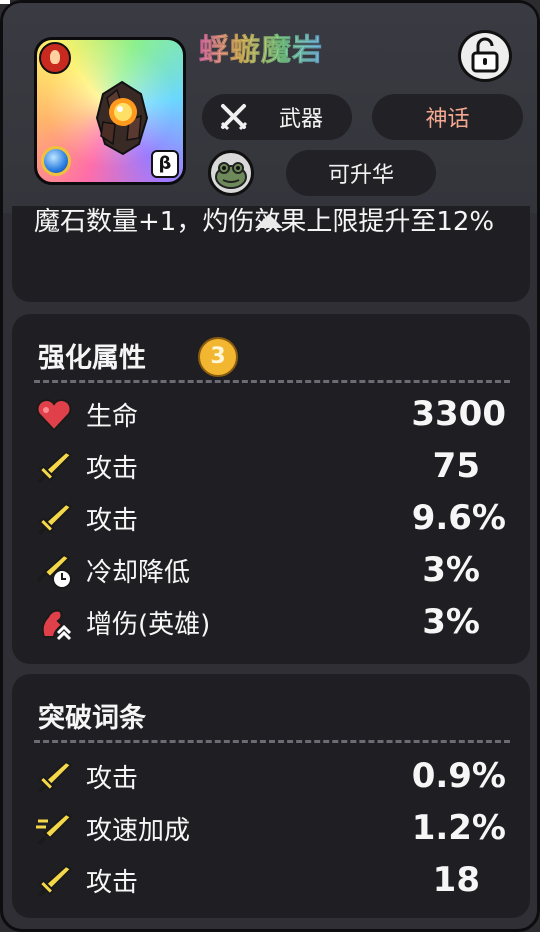  I want to click on magma-rock-icon, so click(122, 118).